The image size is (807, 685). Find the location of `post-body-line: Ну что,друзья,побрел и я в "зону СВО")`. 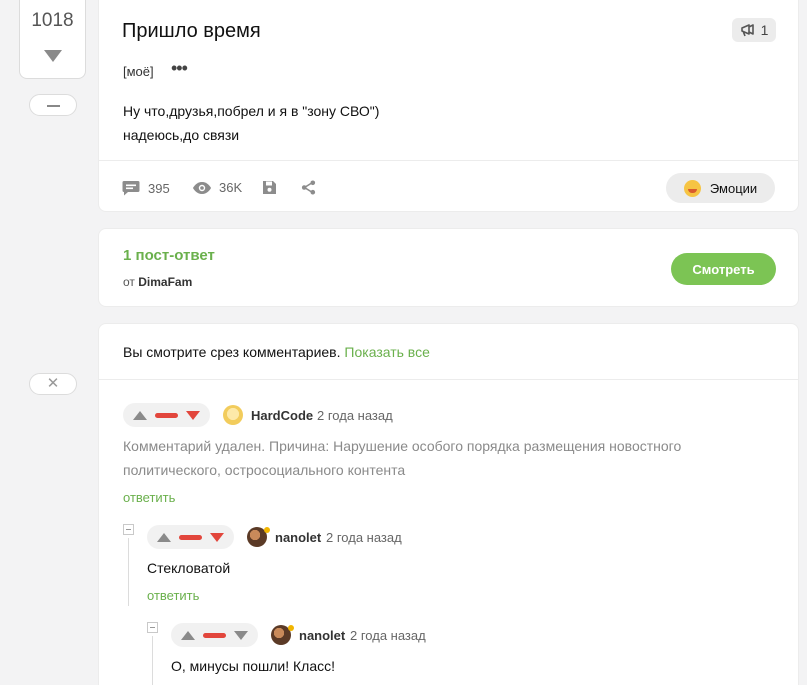

post-body-line: Ну что,друзья,побрел и я в "зону СВО") is located at coordinates (251, 111).